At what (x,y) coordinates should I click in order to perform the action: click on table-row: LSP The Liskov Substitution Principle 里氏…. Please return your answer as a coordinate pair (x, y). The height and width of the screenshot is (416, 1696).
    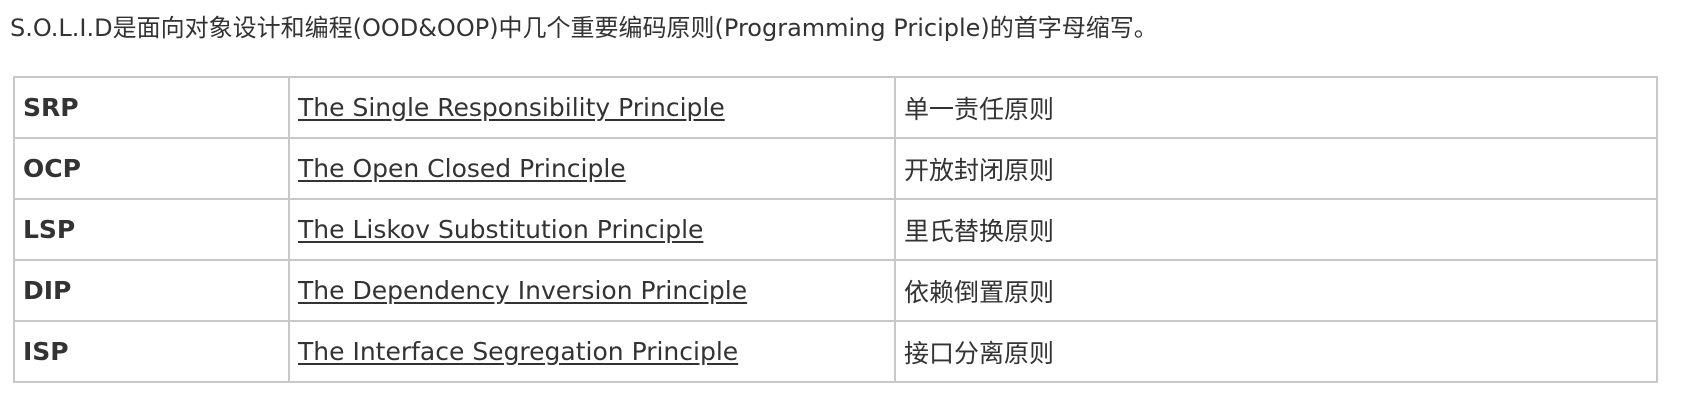
    Looking at the image, I should click on (835, 229).